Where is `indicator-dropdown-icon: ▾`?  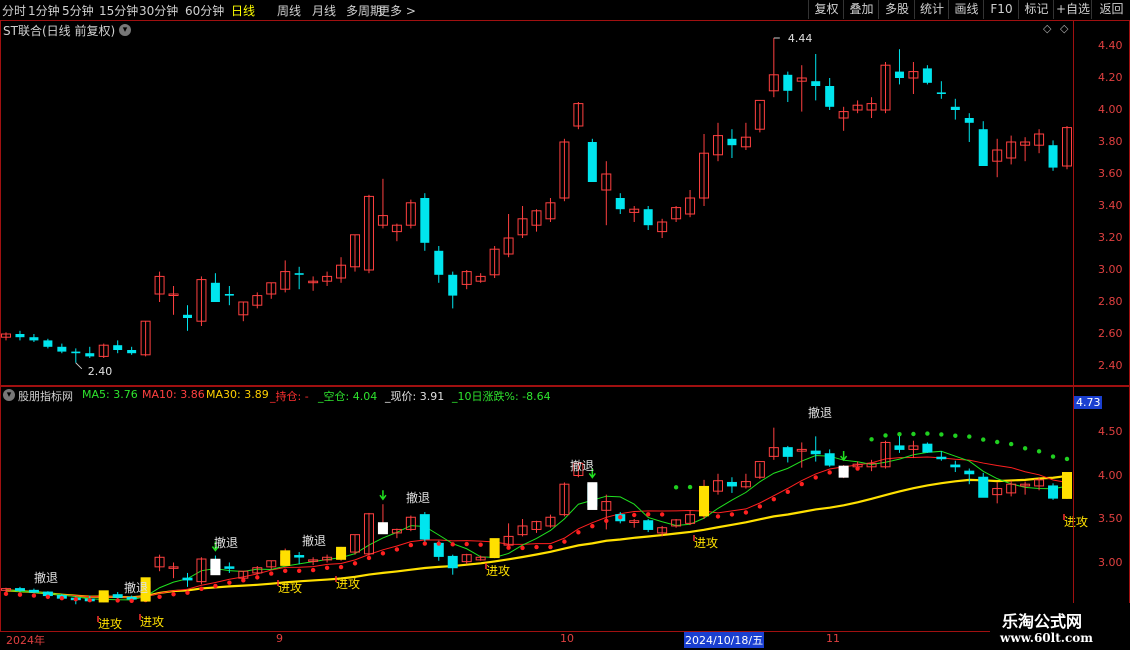 indicator-dropdown-icon: ▾ is located at coordinates (9, 395).